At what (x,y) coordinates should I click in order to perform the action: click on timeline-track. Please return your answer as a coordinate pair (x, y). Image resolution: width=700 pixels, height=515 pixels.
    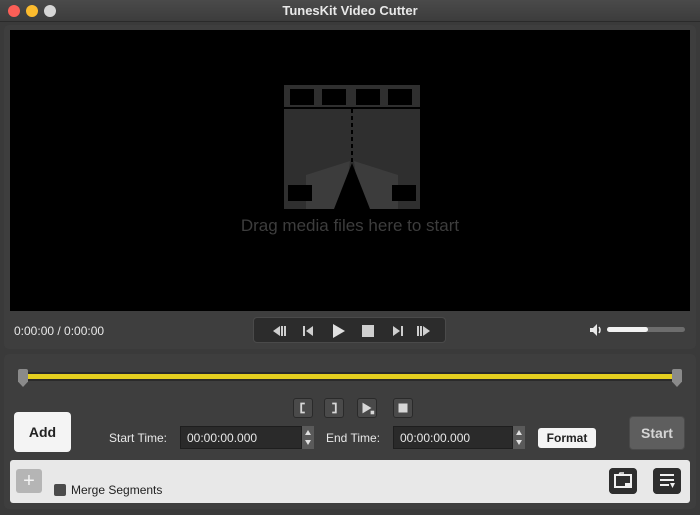
    Looking at the image, I should click on (350, 376).